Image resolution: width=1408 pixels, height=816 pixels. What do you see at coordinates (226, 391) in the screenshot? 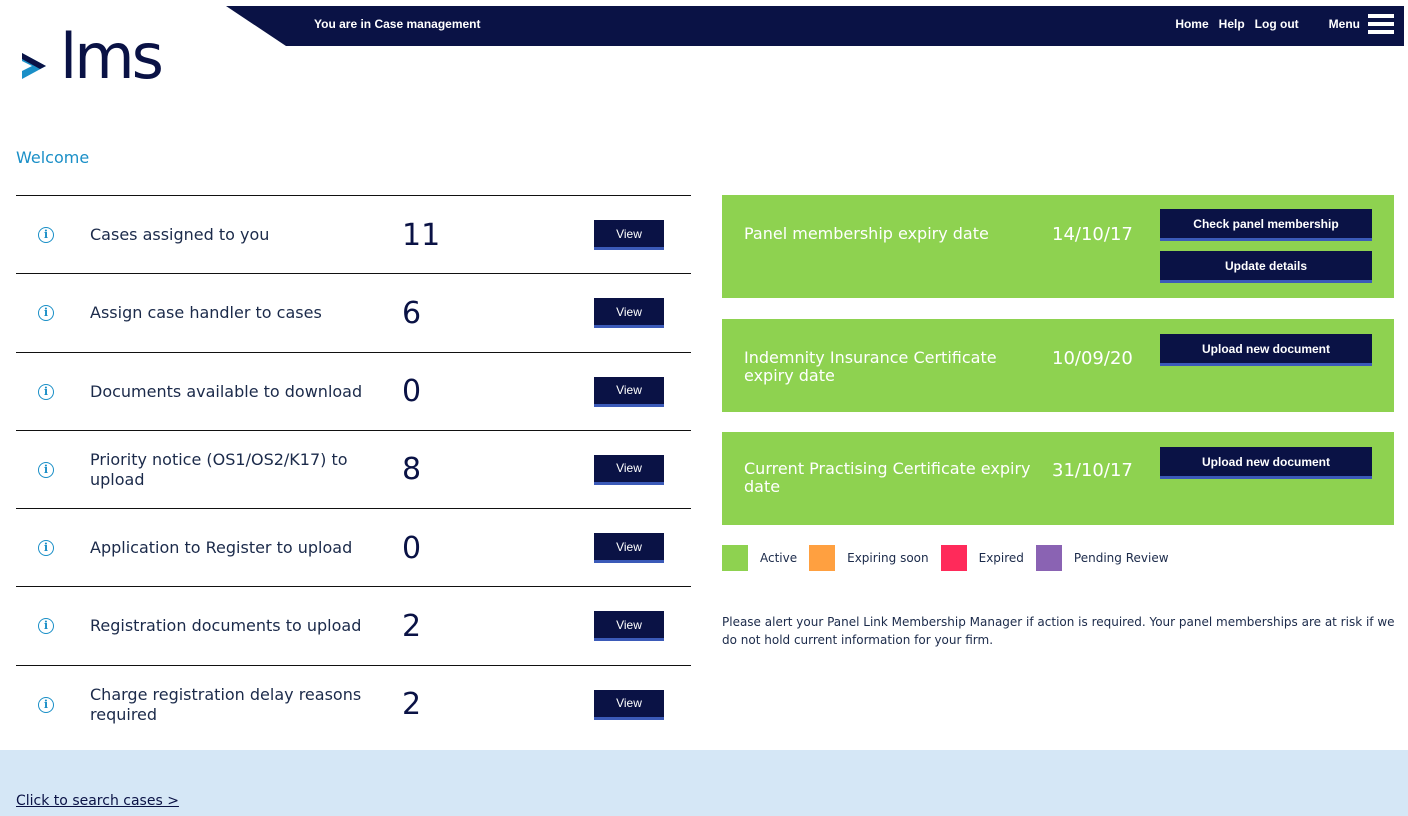
I see `task-label: Documents available to download` at bounding box center [226, 391].